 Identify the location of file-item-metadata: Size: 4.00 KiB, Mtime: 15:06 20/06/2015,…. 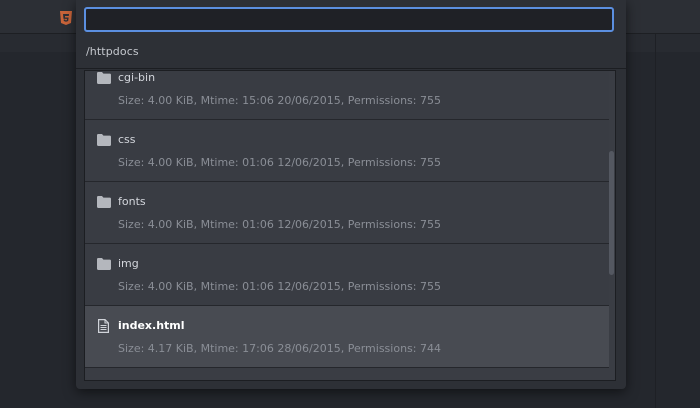
(279, 100).